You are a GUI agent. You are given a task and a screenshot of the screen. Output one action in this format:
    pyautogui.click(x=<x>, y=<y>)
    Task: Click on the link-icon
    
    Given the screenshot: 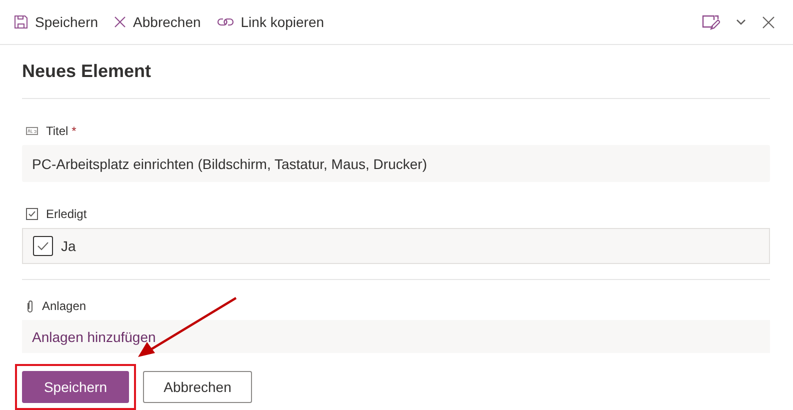 What is the action you would take?
    pyautogui.click(x=225, y=22)
    